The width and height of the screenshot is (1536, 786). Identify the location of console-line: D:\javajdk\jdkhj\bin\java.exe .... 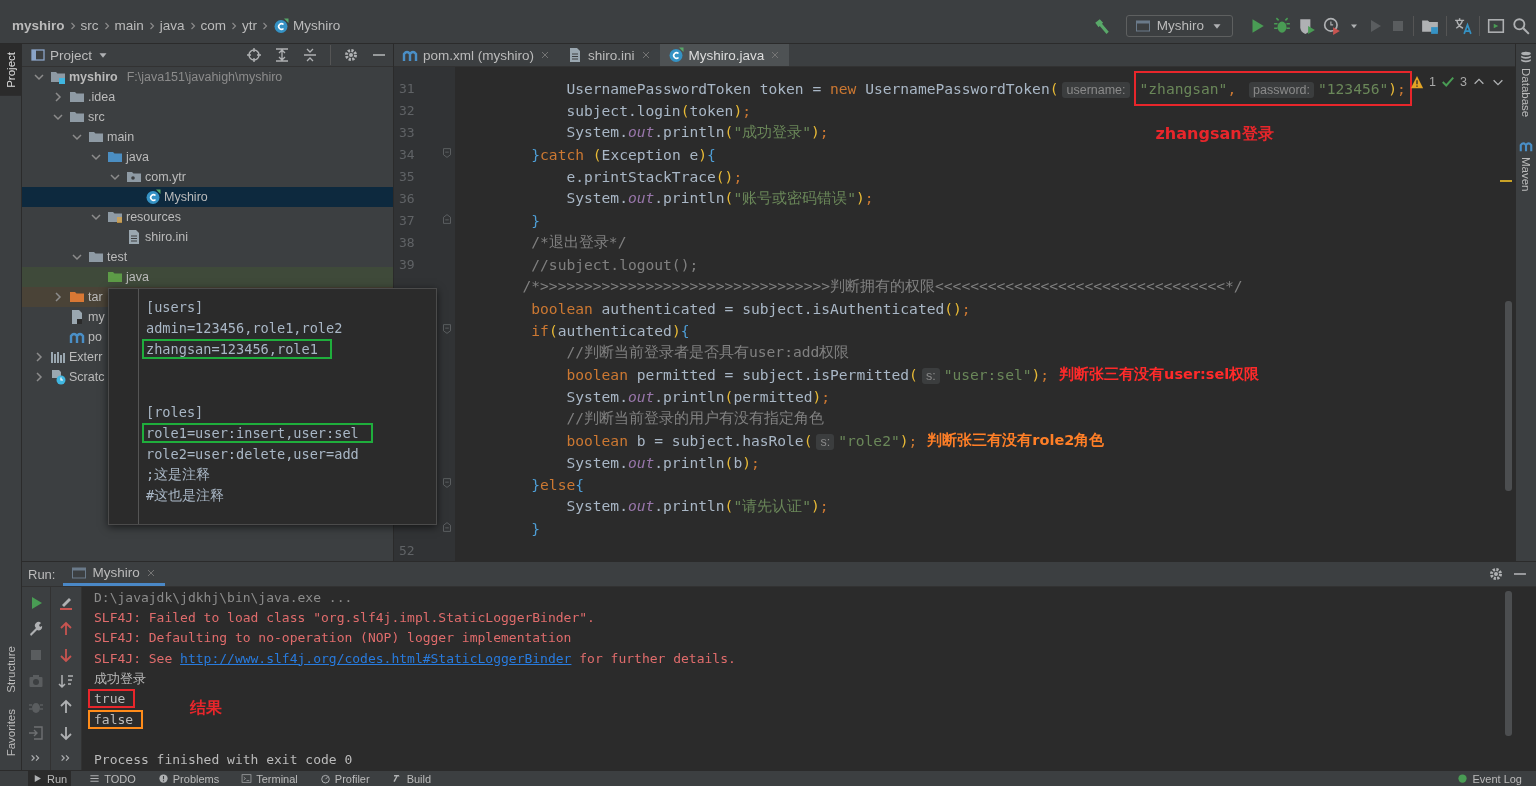
(223, 597).